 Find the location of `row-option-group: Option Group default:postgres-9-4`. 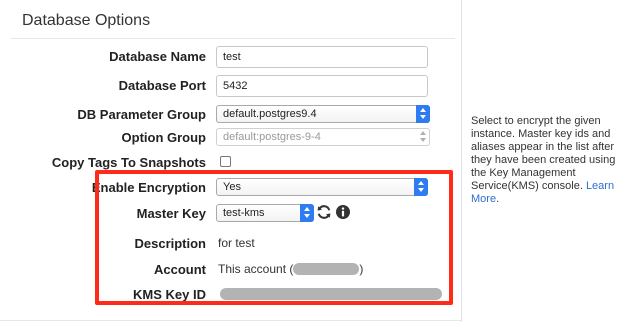

row-option-group: Option Group default:postgres-9-4 is located at coordinates (231, 139).